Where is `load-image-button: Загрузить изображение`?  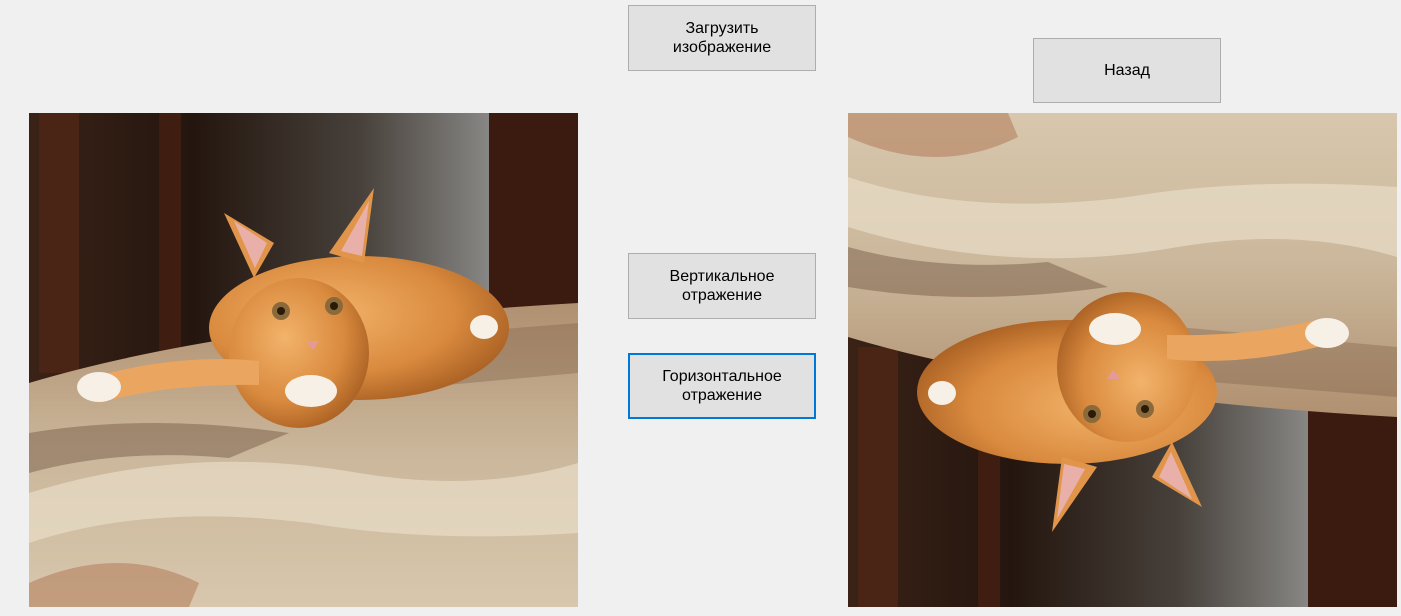 load-image-button: Загрузить изображение is located at coordinates (722, 38).